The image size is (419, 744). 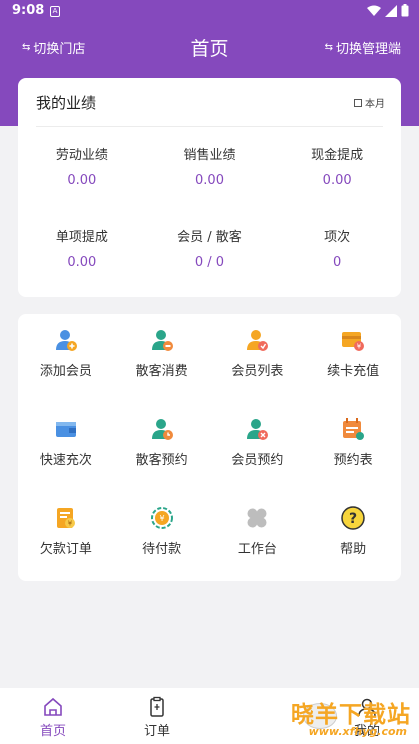 I want to click on tab-label: 首页, so click(x=52, y=731).